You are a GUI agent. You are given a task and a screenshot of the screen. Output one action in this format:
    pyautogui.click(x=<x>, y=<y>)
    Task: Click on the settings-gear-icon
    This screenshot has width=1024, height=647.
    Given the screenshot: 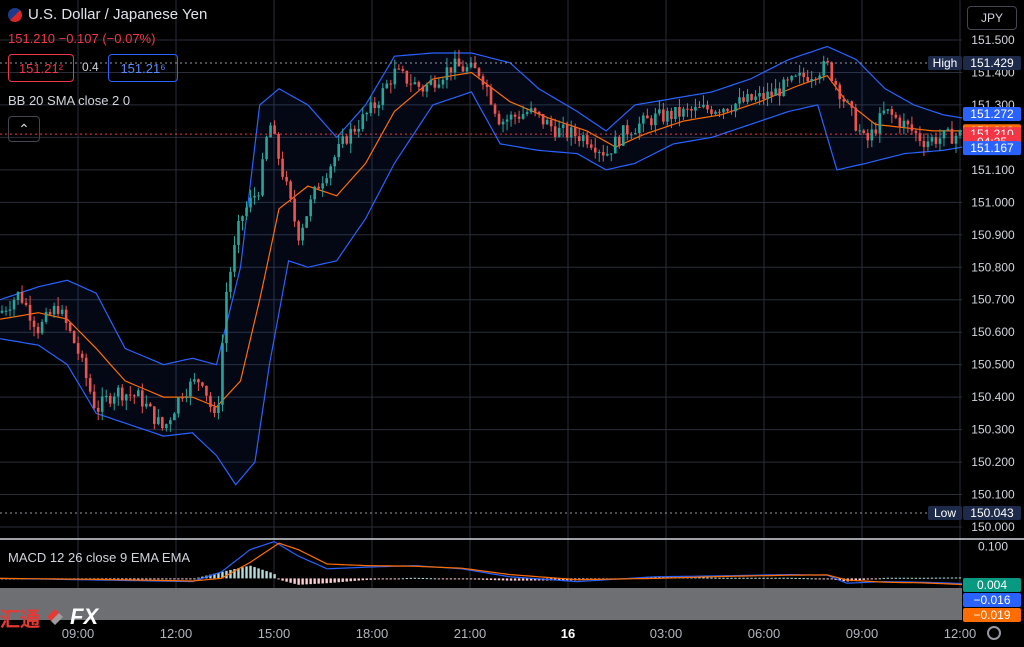 What is the action you would take?
    pyautogui.click(x=994, y=633)
    